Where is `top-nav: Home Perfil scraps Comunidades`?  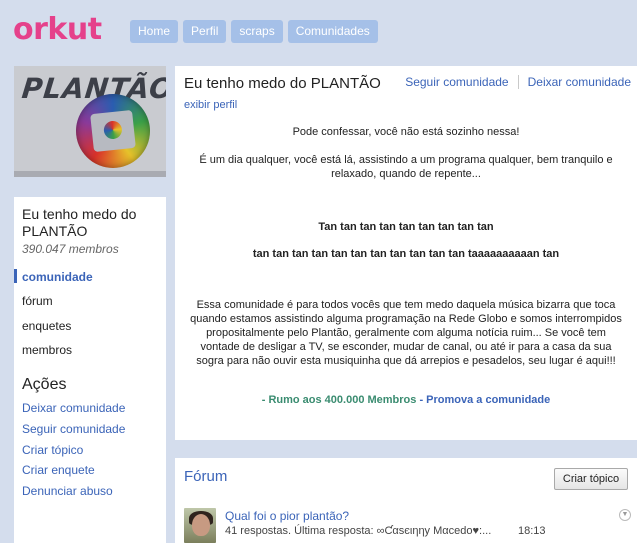
top-nav: Home Perfil scraps Comunidades is located at coordinates (254, 31).